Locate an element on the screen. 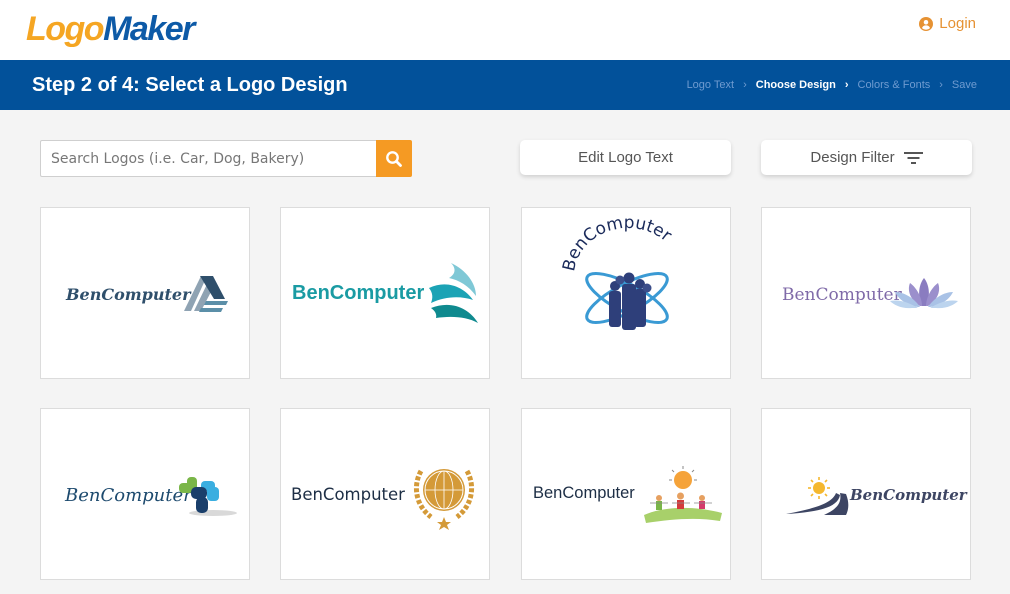  roof-stripes-icon is located at coordinates (206, 294).